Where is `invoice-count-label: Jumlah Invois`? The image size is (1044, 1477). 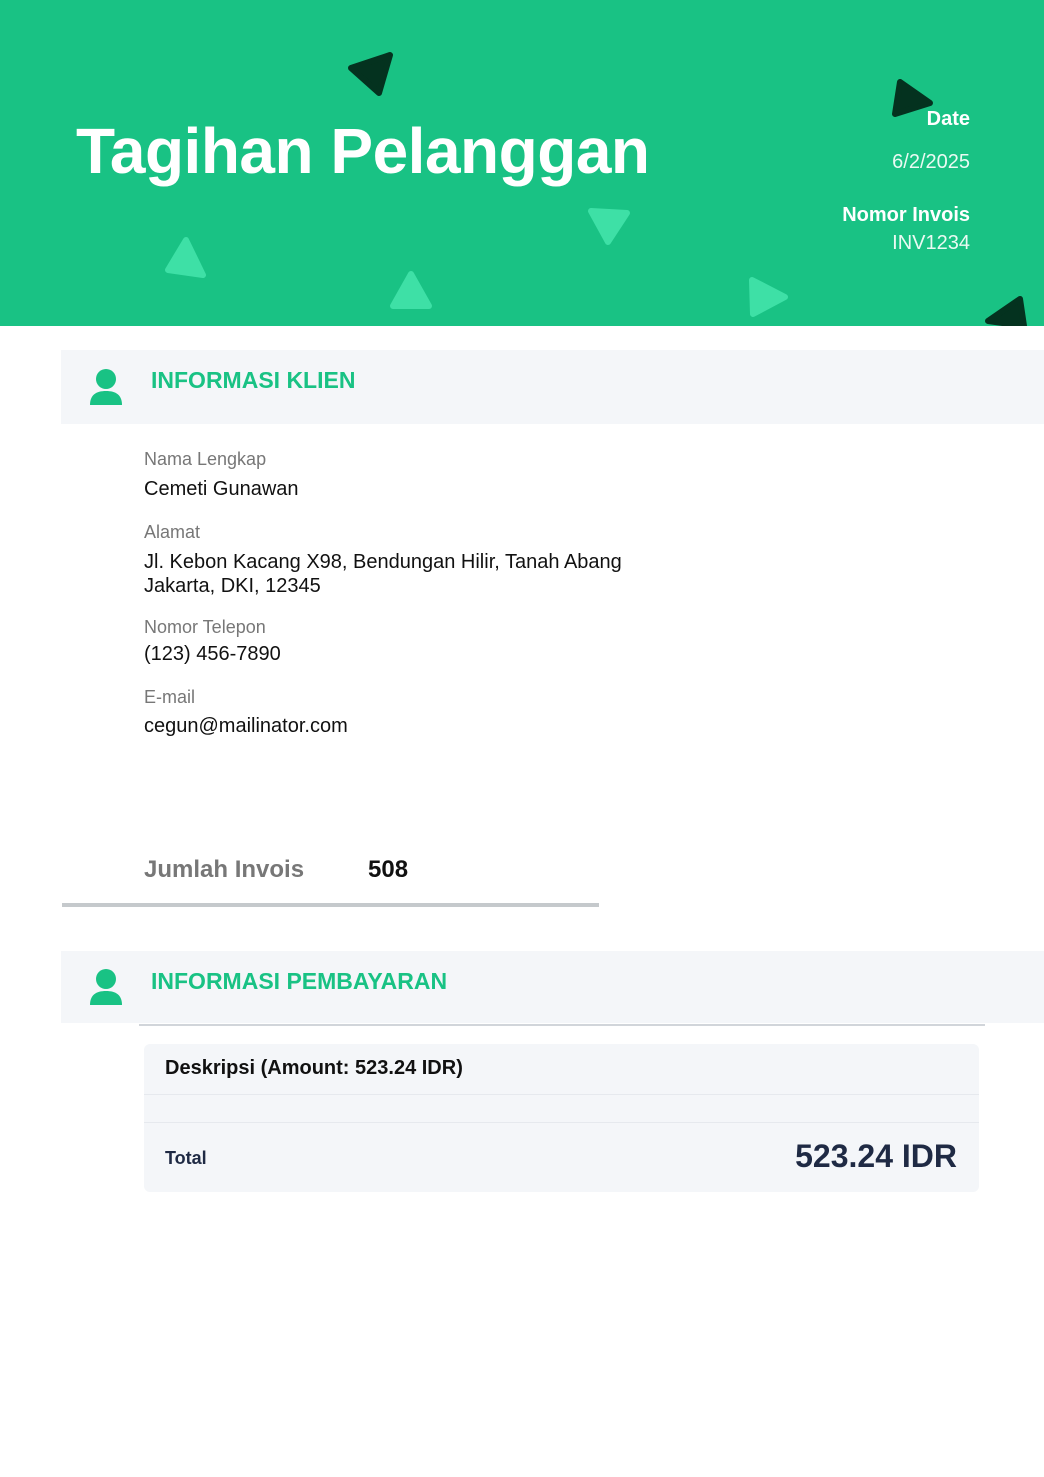
invoice-count-label: Jumlah Invois is located at coordinates (224, 869).